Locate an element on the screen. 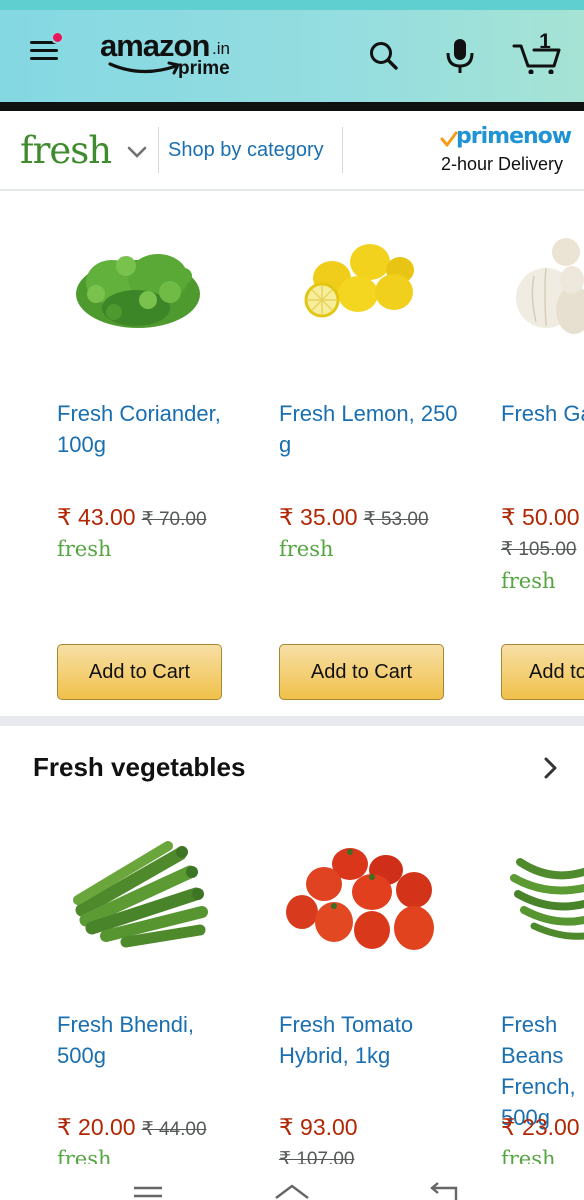 This screenshot has width=584, height=1200. garlic-image is located at coordinates (550, 287).